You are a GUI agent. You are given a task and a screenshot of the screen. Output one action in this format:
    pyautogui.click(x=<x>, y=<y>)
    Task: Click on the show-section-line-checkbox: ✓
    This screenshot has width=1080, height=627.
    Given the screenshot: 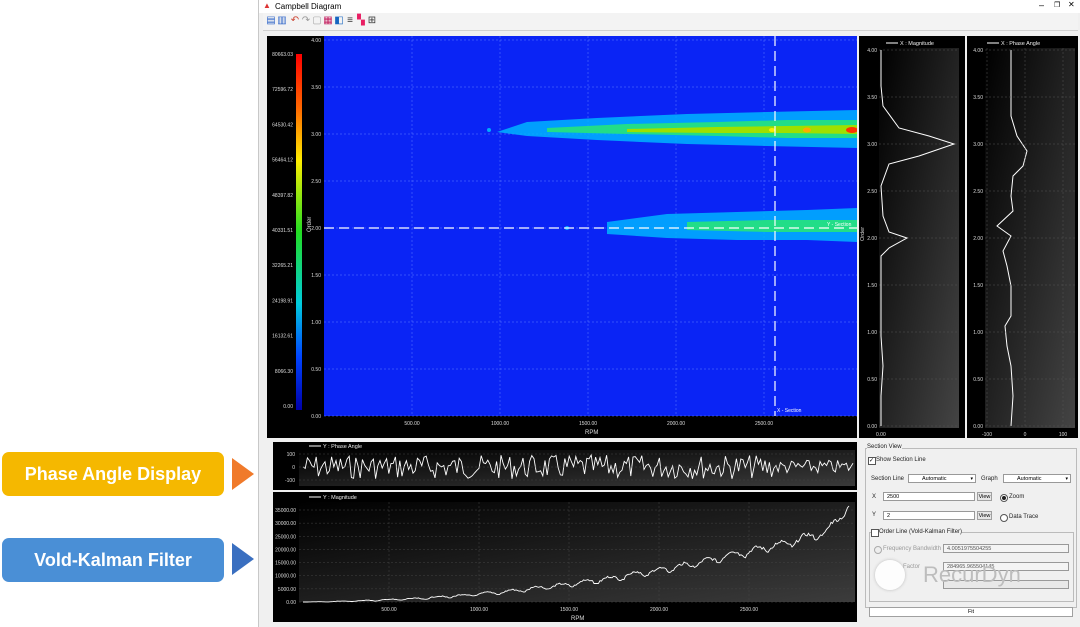 What is the action you would take?
    pyautogui.click(x=872, y=461)
    